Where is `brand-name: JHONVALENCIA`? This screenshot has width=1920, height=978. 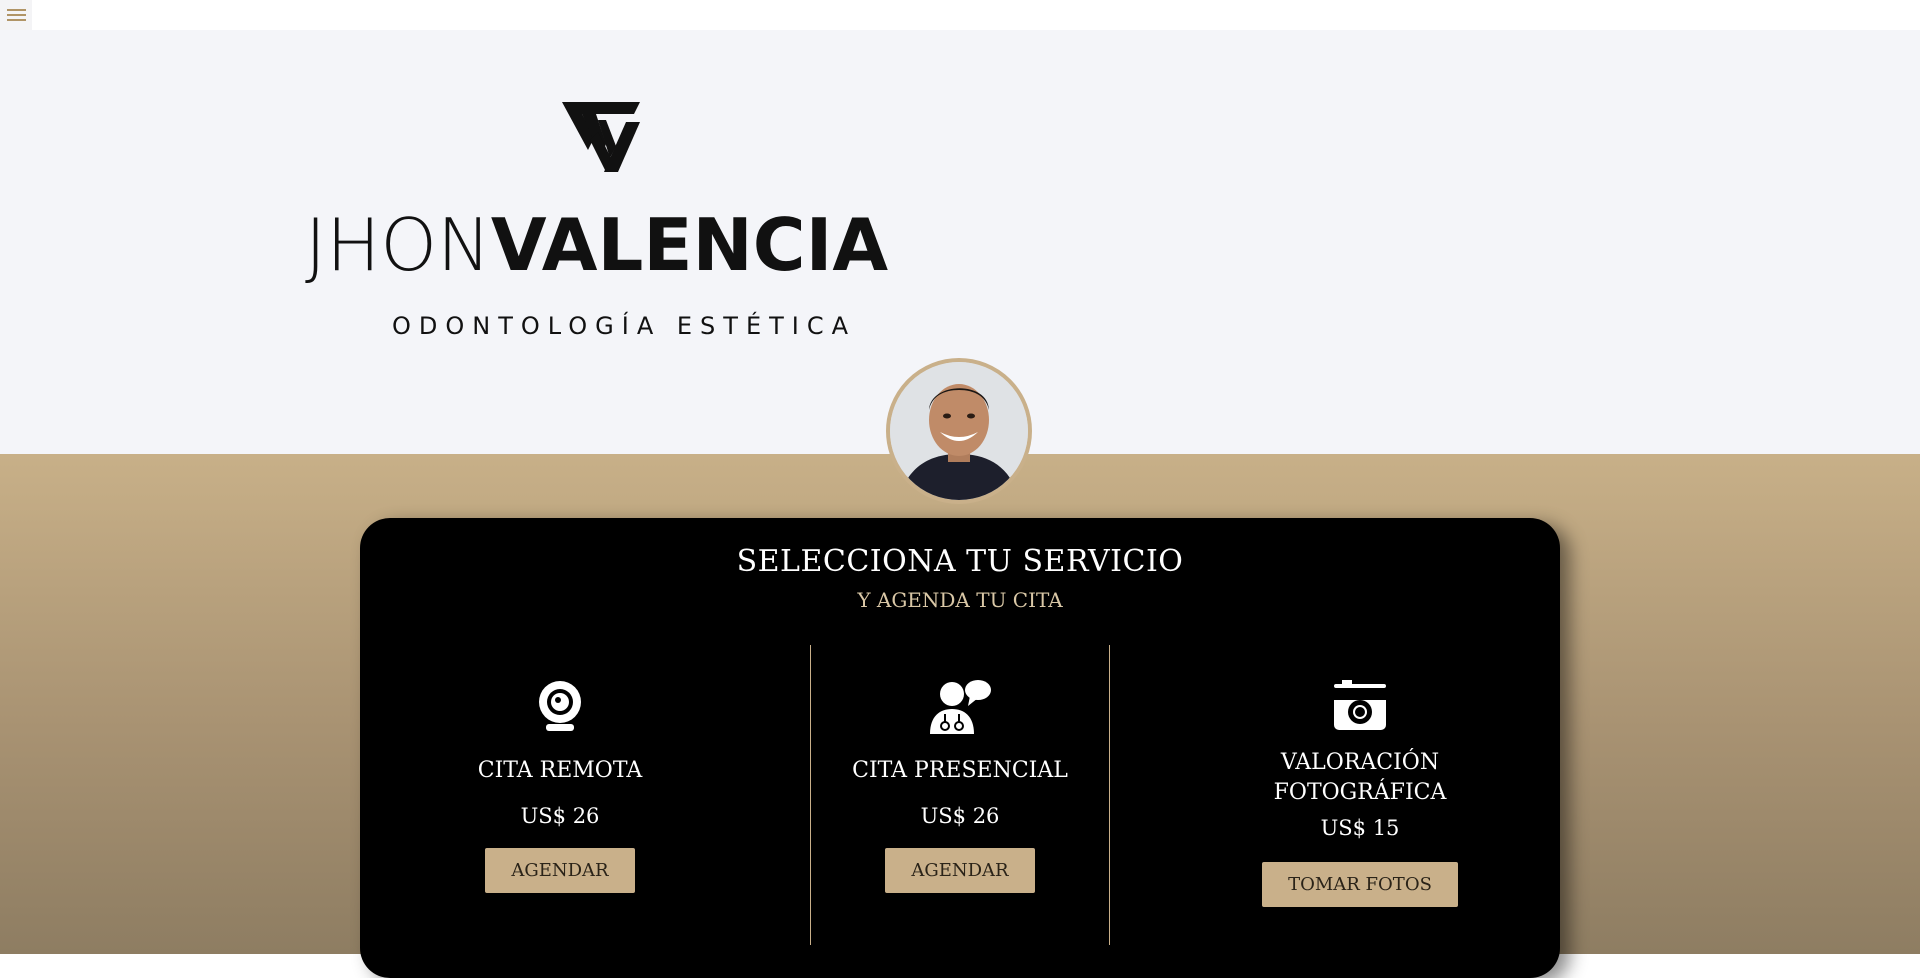
brand-name: JHONVALENCIA is located at coordinates (605, 244).